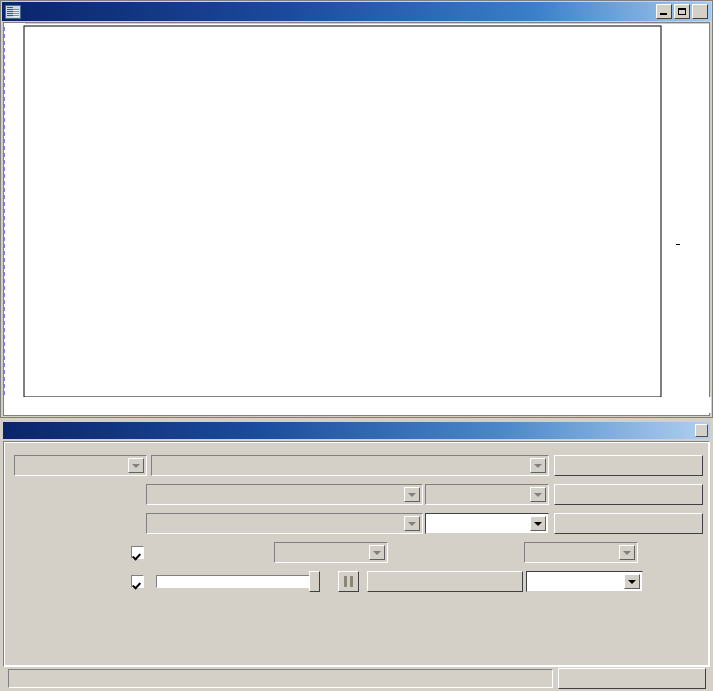 This screenshot has width=713, height=691. What do you see at coordinates (632, 678) in the screenshot?
I see `stop-button` at bounding box center [632, 678].